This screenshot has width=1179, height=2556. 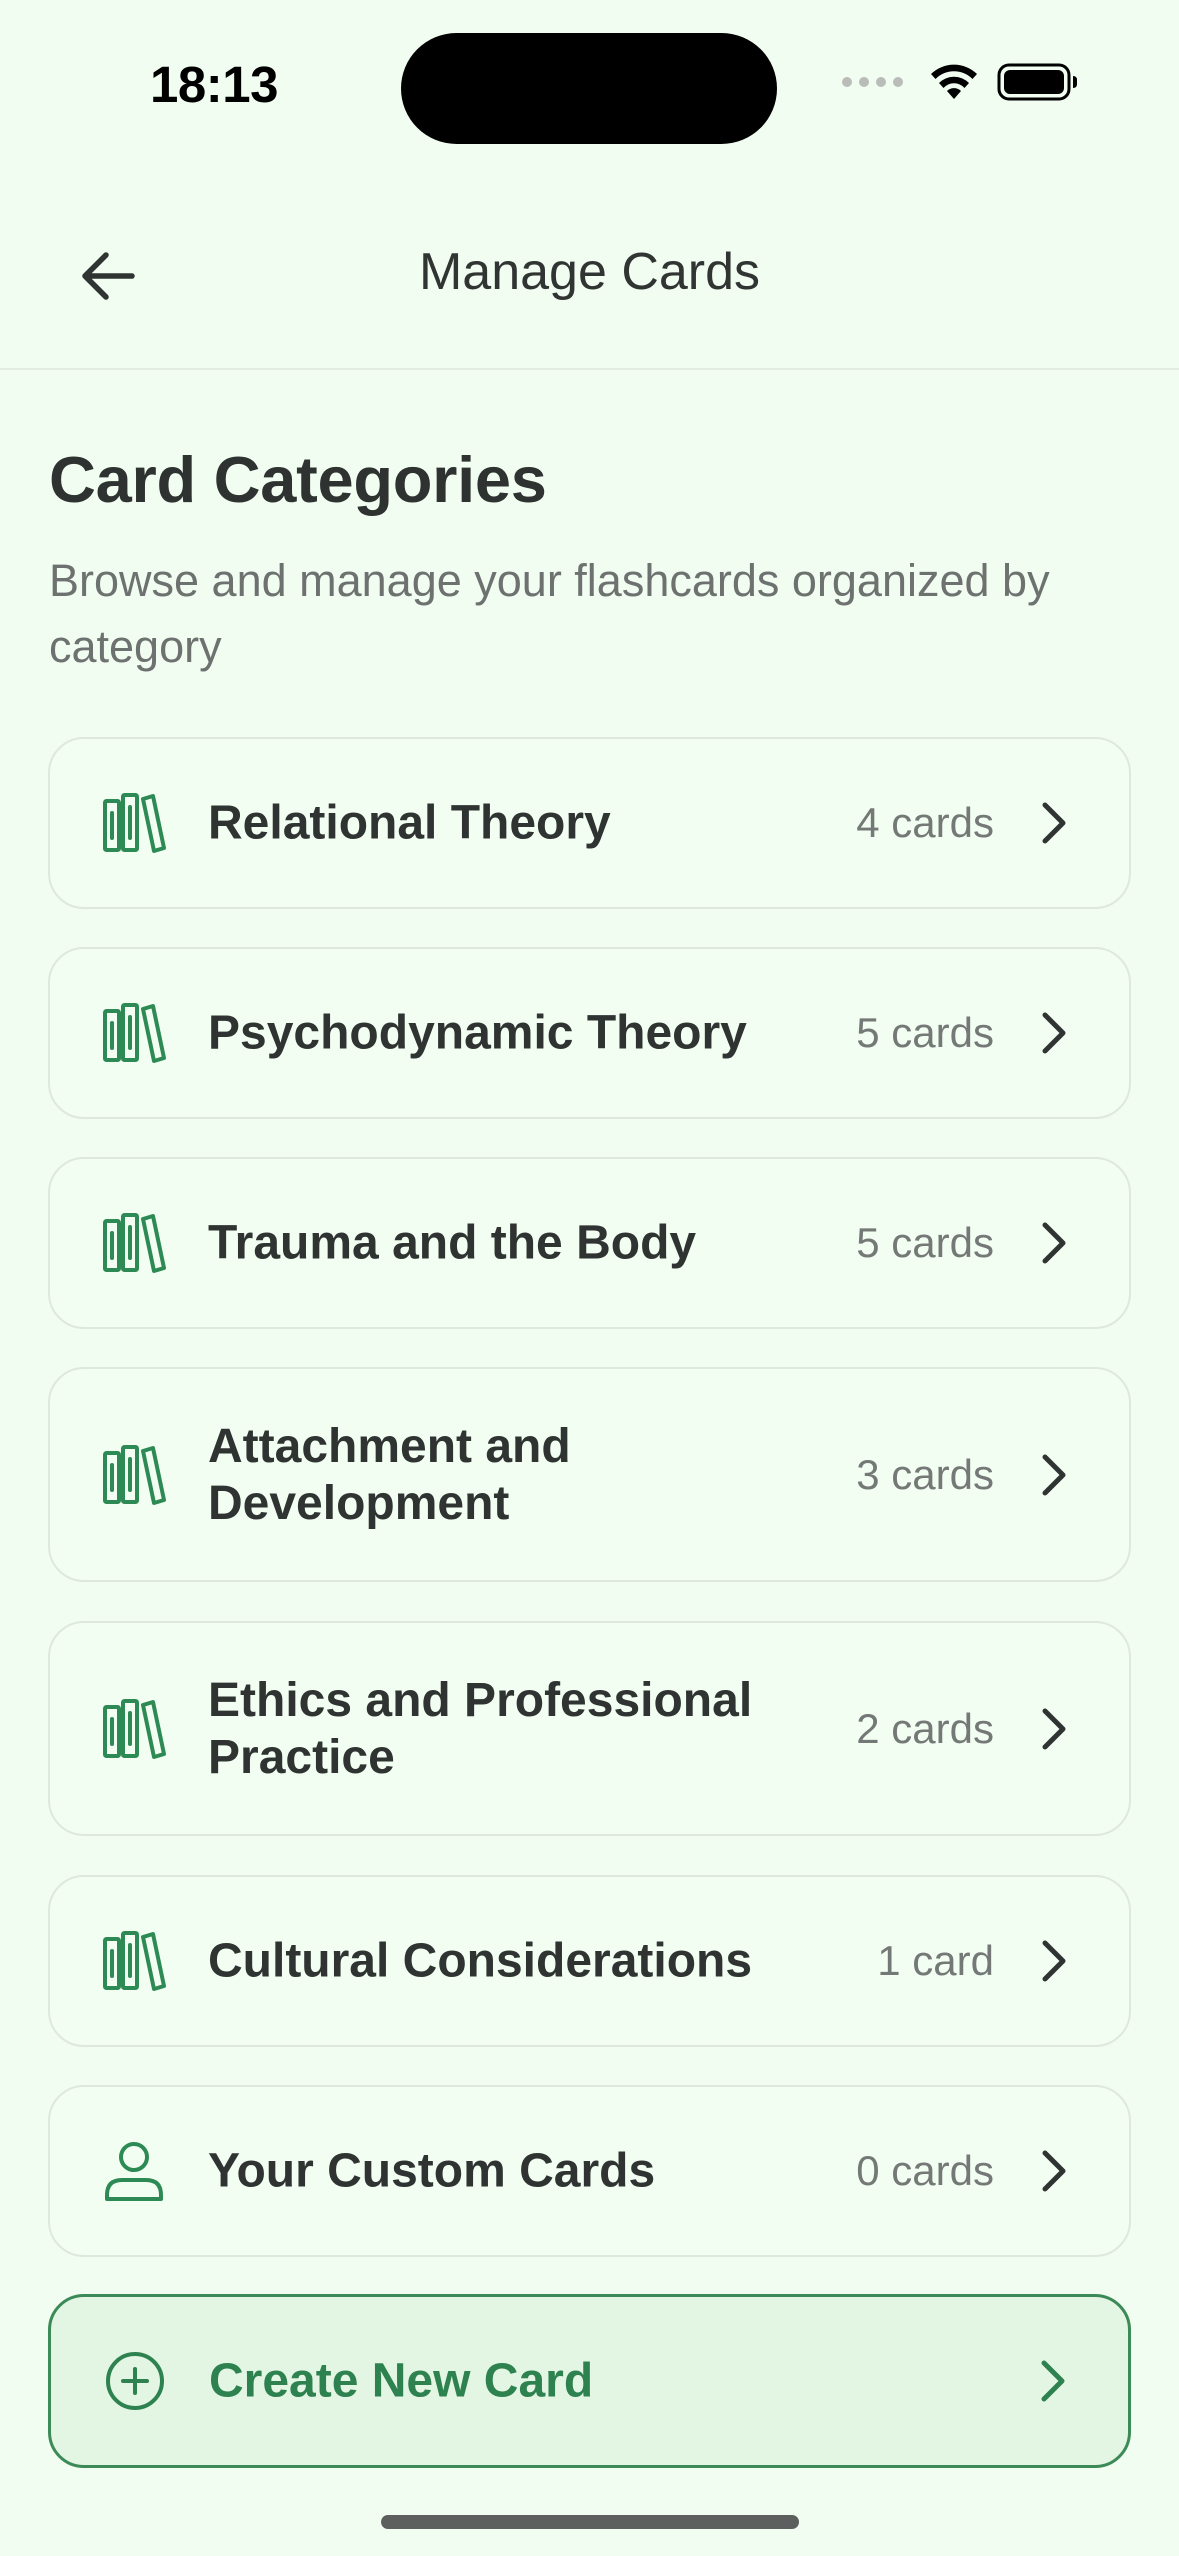 I want to click on create-new-card-button: Create New Card, so click(x=589, y=2381).